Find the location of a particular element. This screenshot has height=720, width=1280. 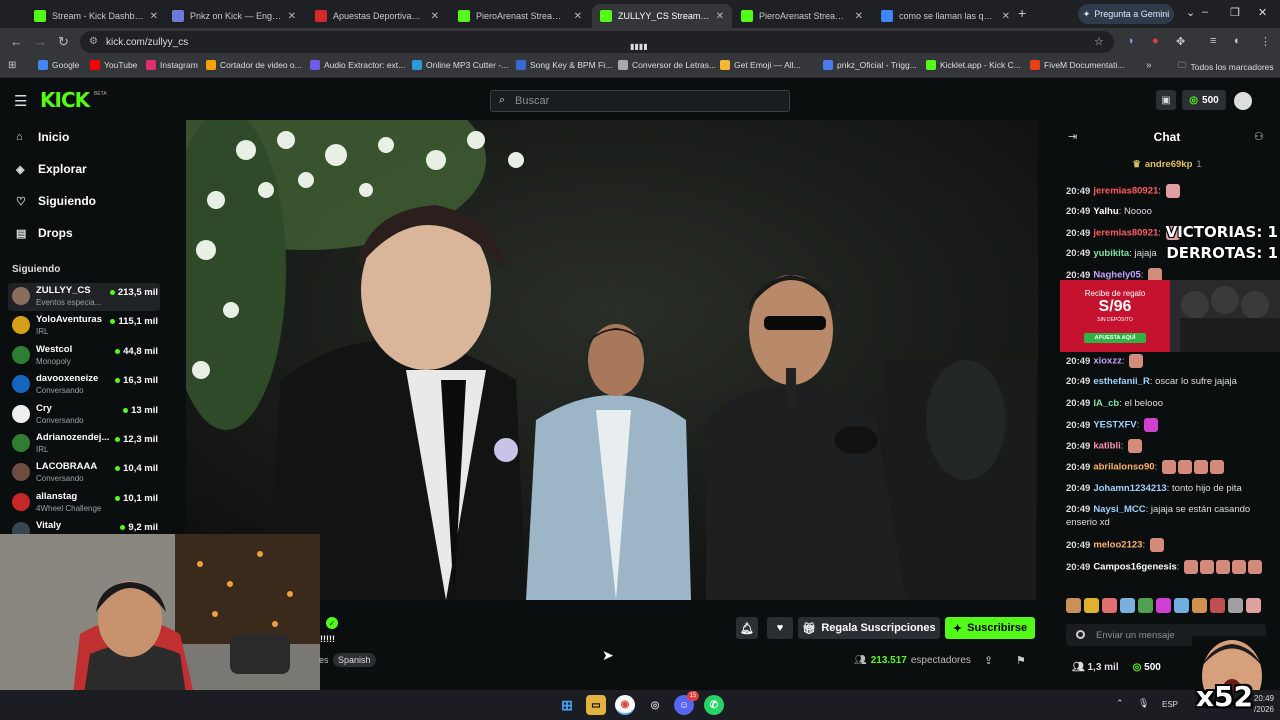

new-tab-button: + is located at coordinates (1022, 13).